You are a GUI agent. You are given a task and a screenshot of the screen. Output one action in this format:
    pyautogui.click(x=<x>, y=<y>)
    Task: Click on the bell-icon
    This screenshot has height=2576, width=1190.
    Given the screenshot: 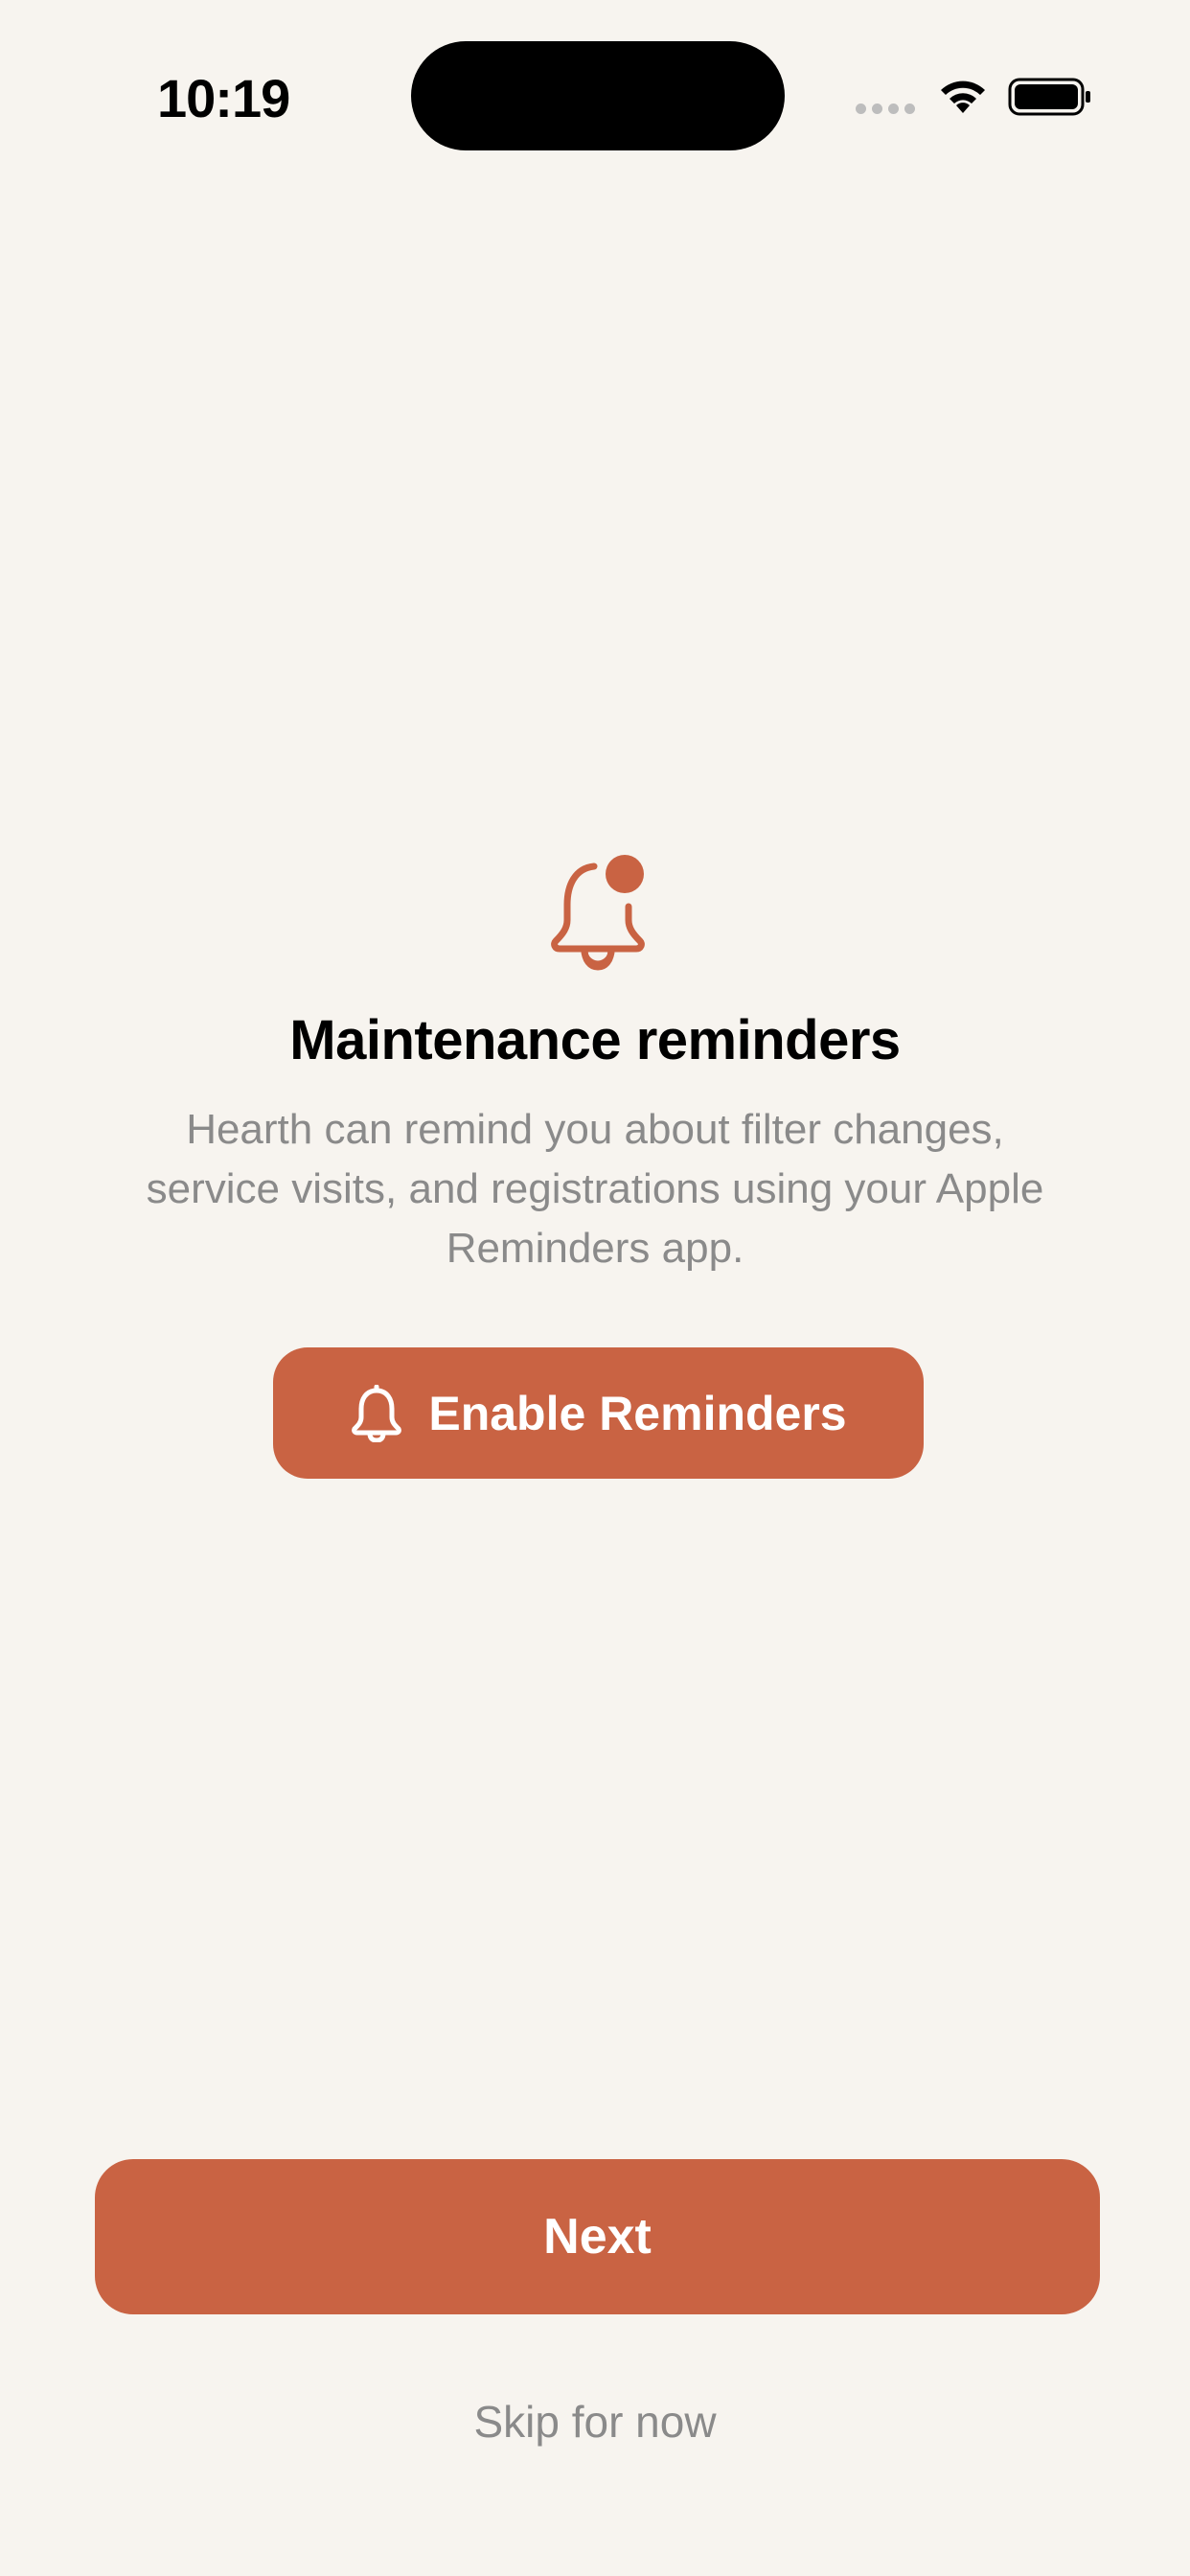 What is the action you would take?
    pyautogui.click(x=377, y=1413)
    